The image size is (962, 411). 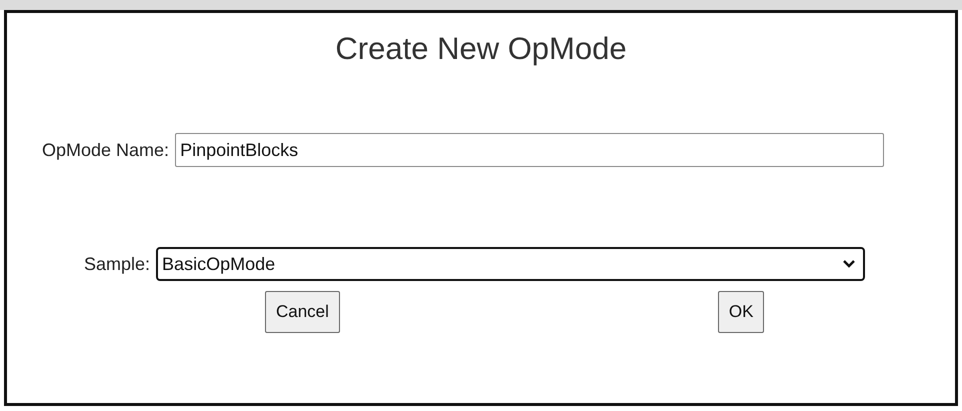 I want to click on cancel-button: Cancel, so click(x=302, y=312).